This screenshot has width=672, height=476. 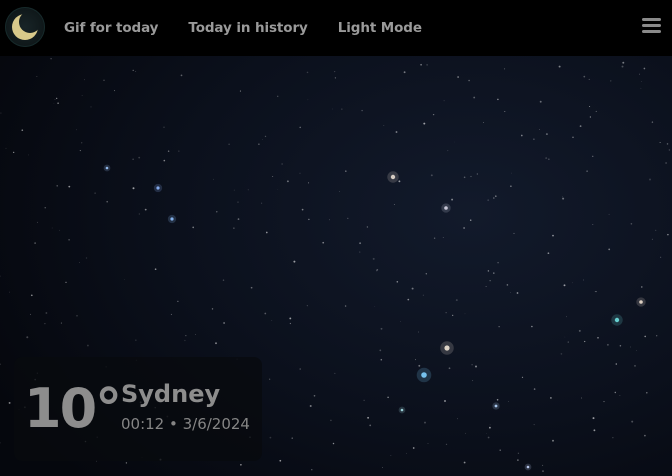 I want to click on nav-link-light-mode: Light Mode, so click(x=380, y=28).